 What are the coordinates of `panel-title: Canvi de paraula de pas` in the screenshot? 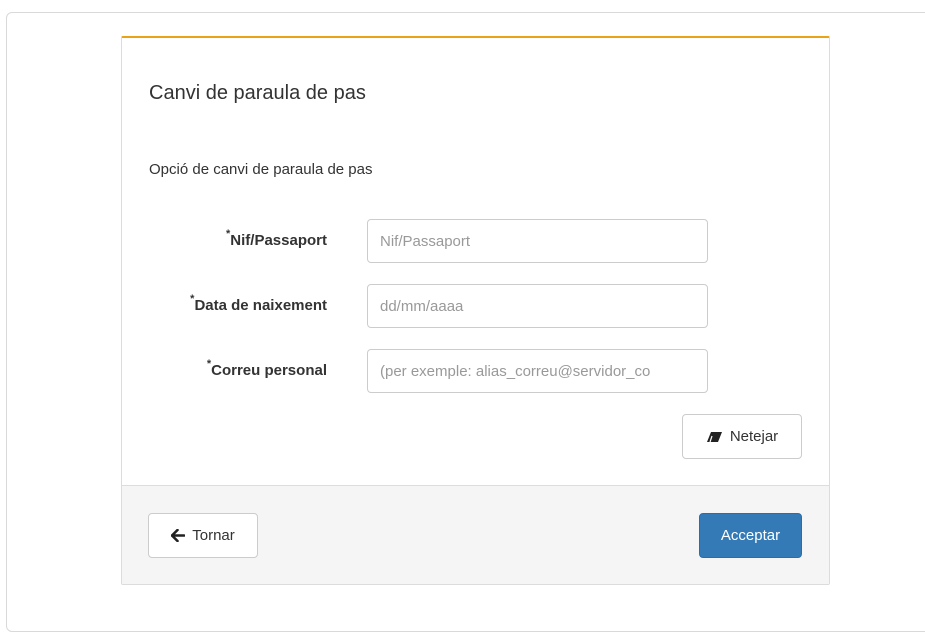 It's located at (257, 93).